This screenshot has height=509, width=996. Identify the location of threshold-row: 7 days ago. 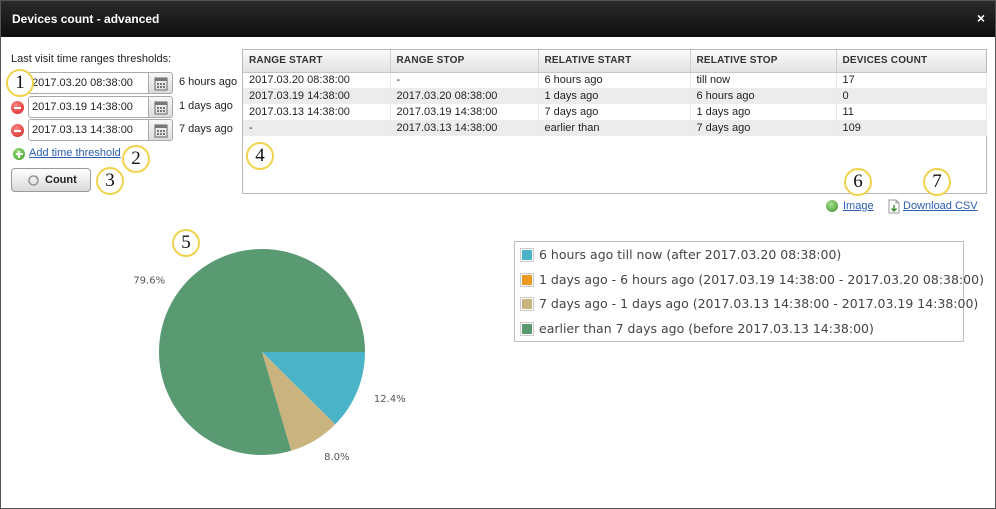
(126, 130).